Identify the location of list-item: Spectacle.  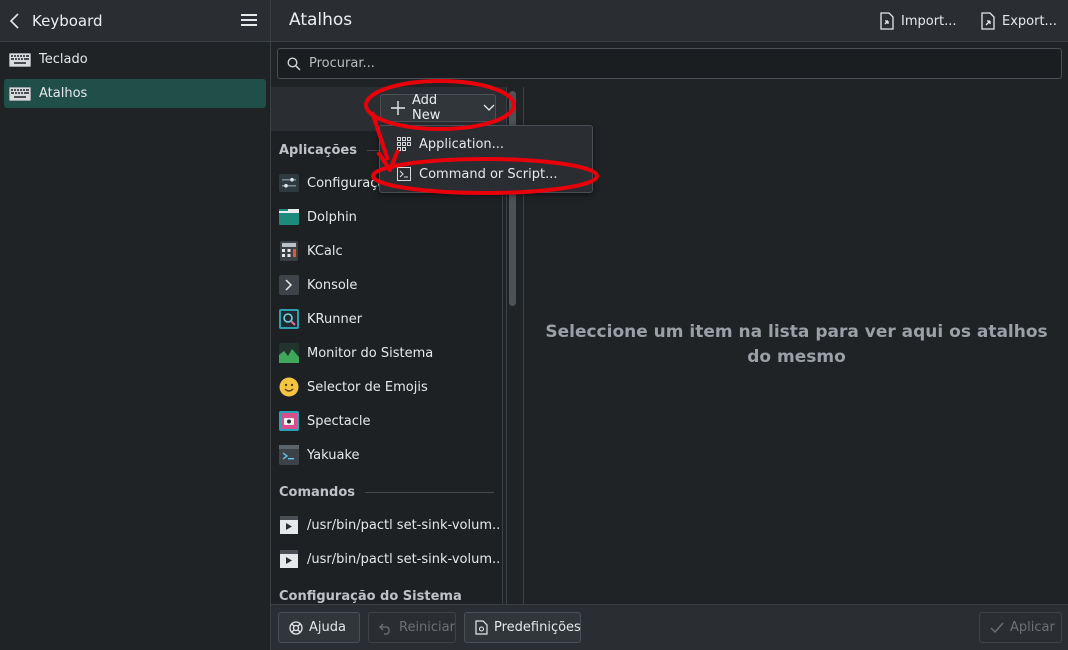
(389, 421).